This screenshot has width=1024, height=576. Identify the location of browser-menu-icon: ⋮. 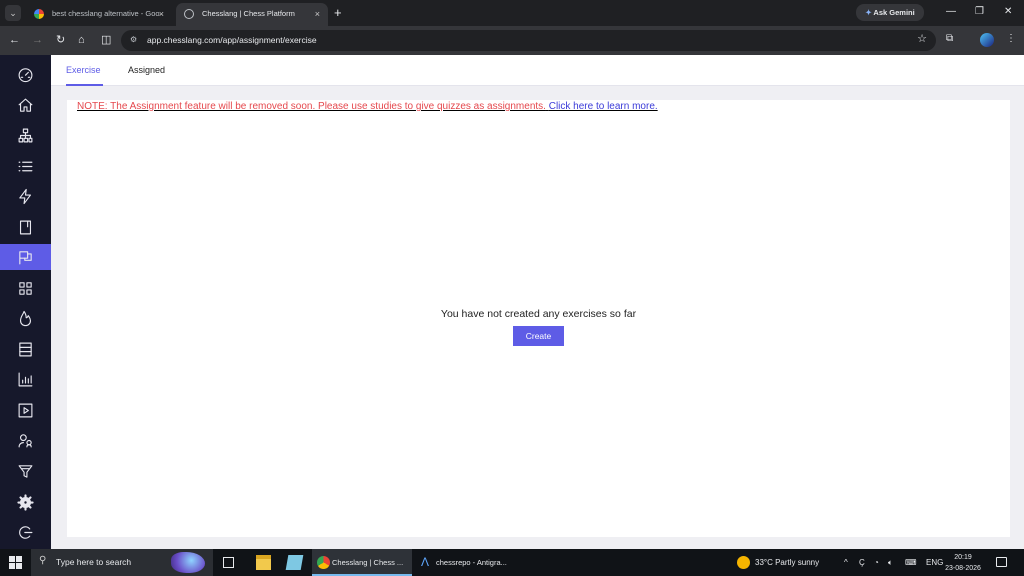
(1011, 38).